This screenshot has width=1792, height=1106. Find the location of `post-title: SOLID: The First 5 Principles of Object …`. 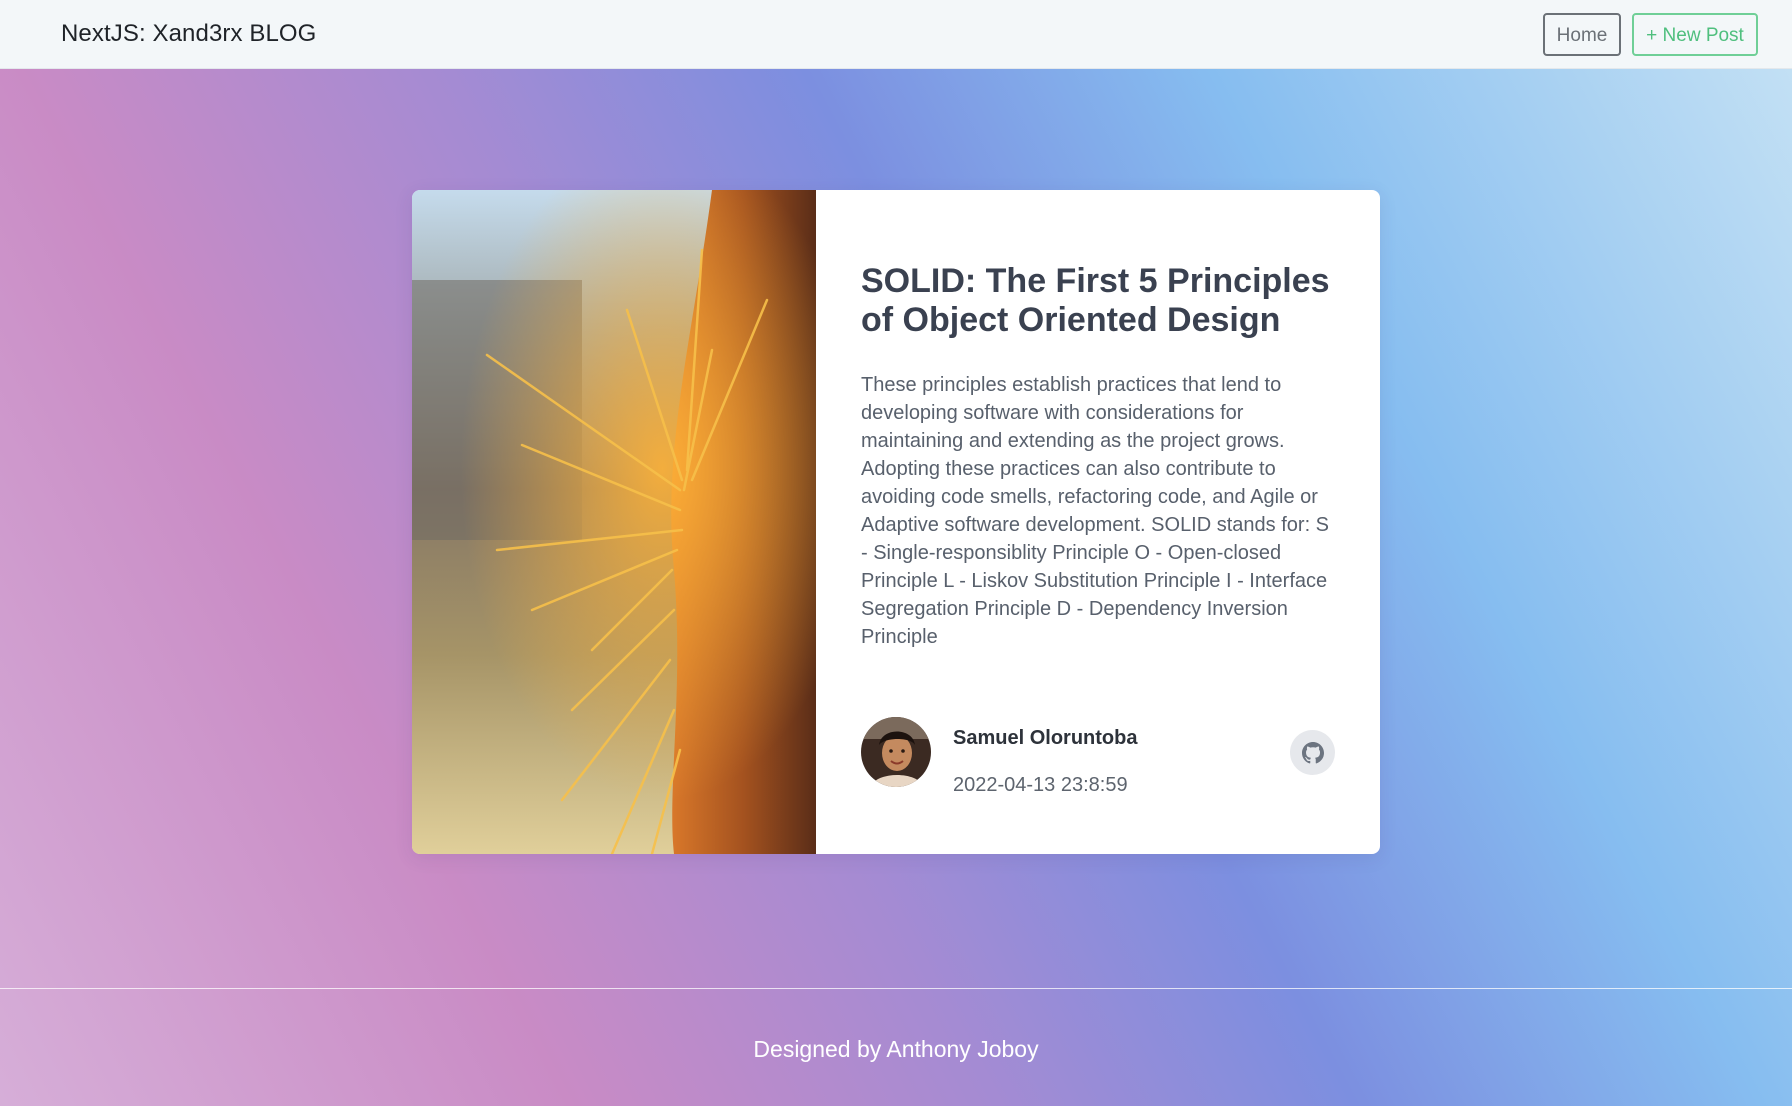

post-title: SOLID: The First 5 Principles of Object … is located at coordinates (1100, 301).